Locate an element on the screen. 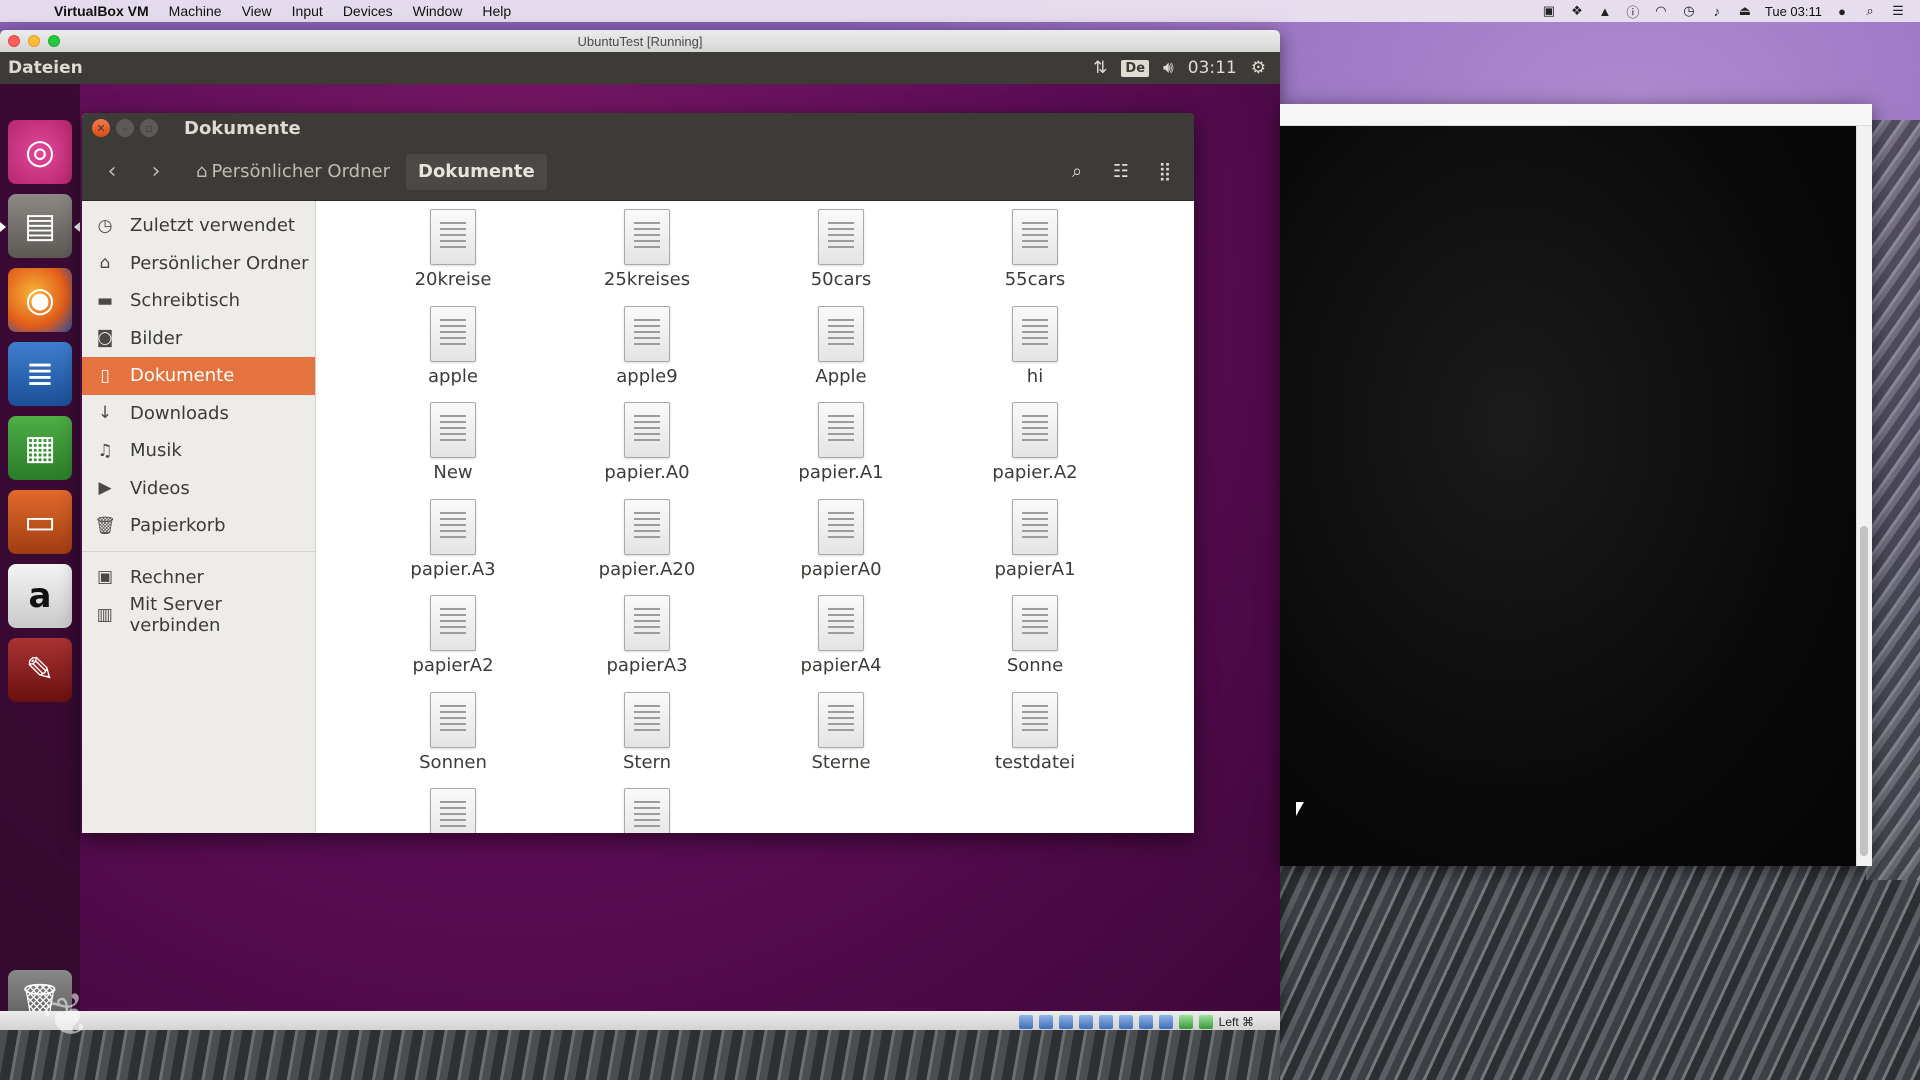 The image size is (1920, 1080). menu-app: VirtualBox VM is located at coordinates (101, 11).